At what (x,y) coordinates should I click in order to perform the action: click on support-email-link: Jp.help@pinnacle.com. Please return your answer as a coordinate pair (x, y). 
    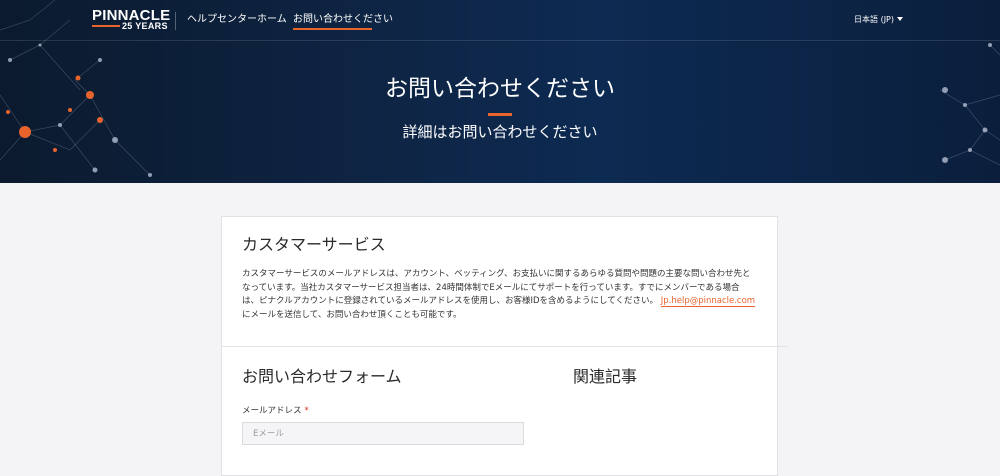
    Looking at the image, I should click on (708, 301).